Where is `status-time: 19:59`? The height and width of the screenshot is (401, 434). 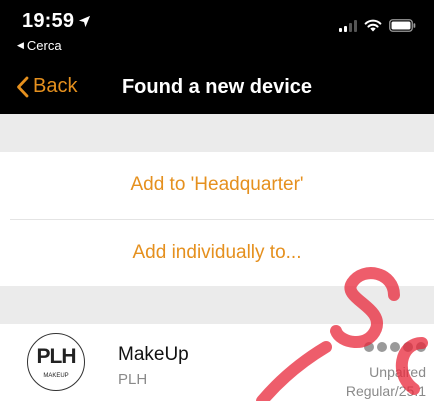
status-time: 19:59 is located at coordinates (56, 21).